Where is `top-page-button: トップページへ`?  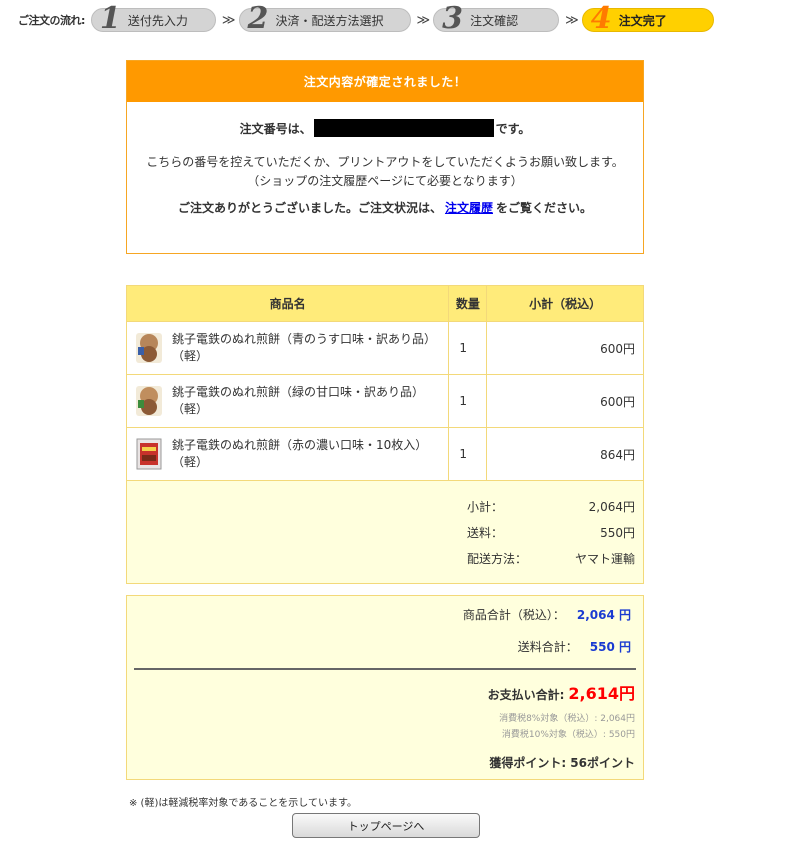
top-page-button: トップページへ is located at coordinates (386, 825).